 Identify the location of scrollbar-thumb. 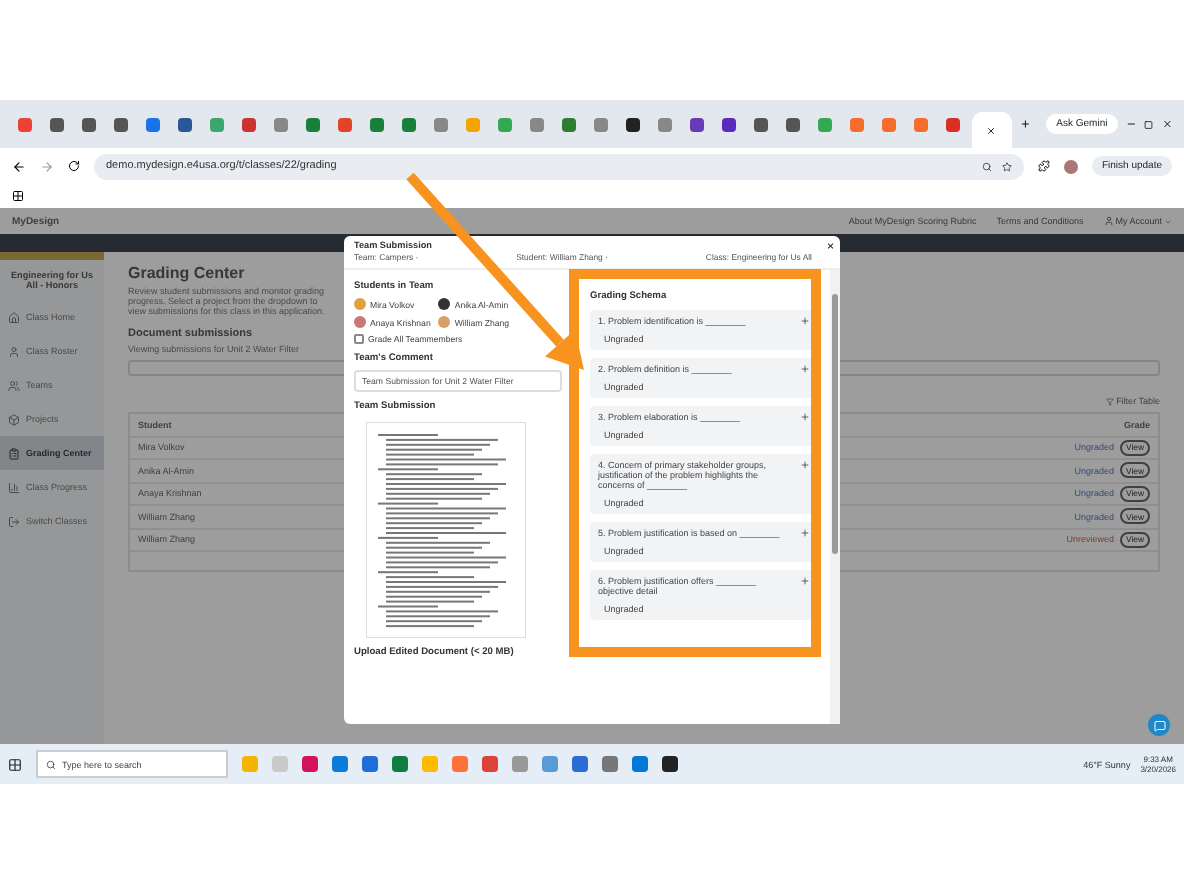
(835, 424).